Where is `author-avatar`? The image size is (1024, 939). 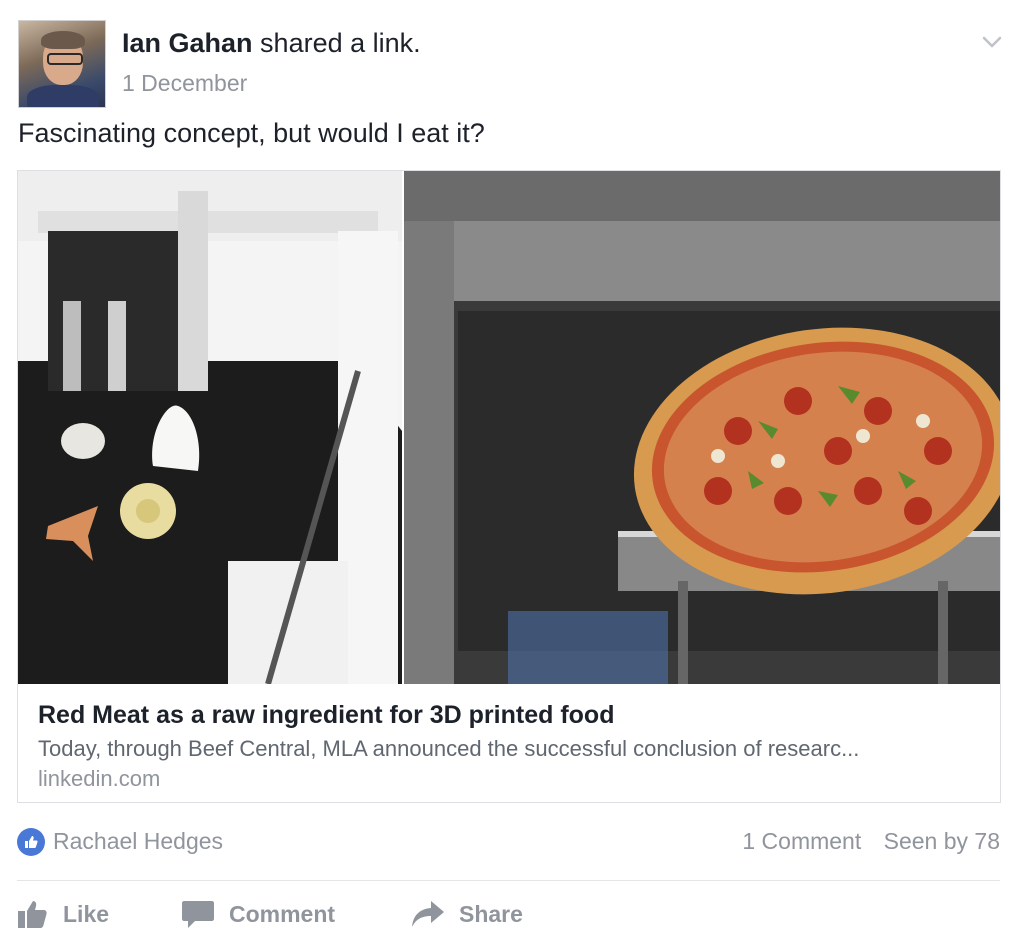
author-avatar is located at coordinates (62, 64).